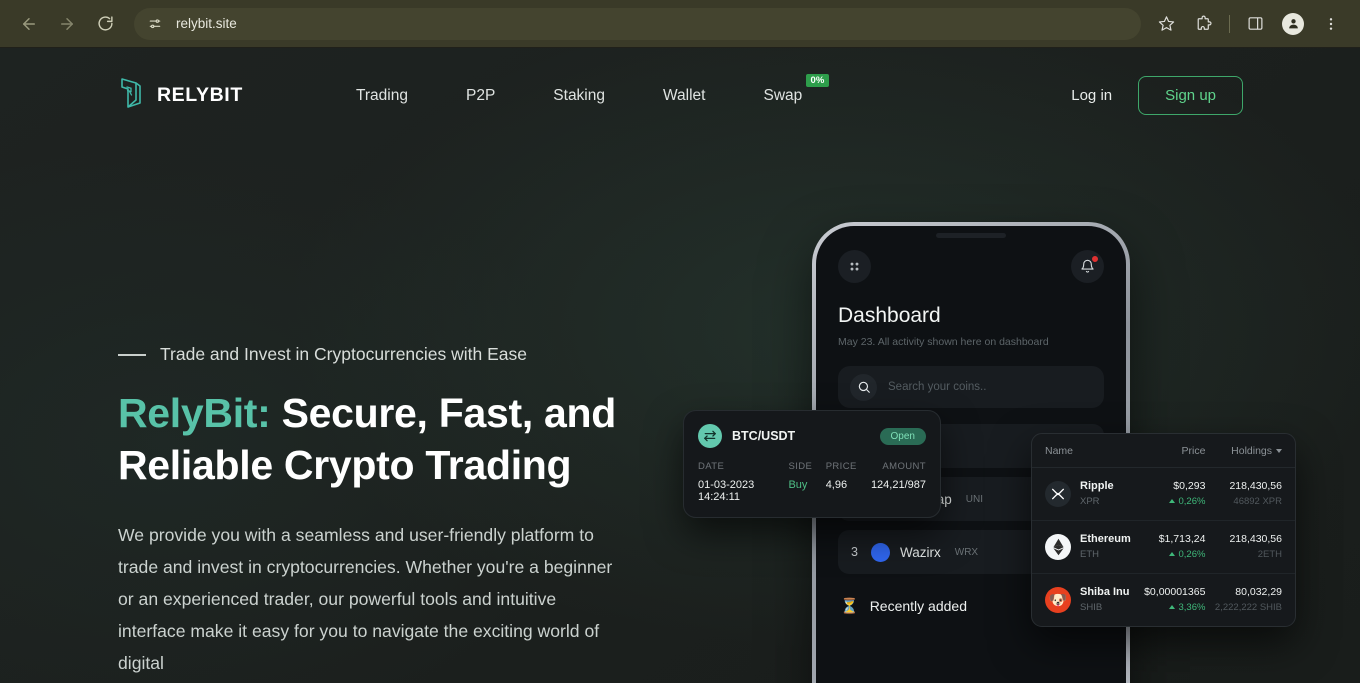 The width and height of the screenshot is (1360, 683). Describe the element at coordinates (1269, 554) in the screenshot. I see `holding-units: 2ETH` at that location.